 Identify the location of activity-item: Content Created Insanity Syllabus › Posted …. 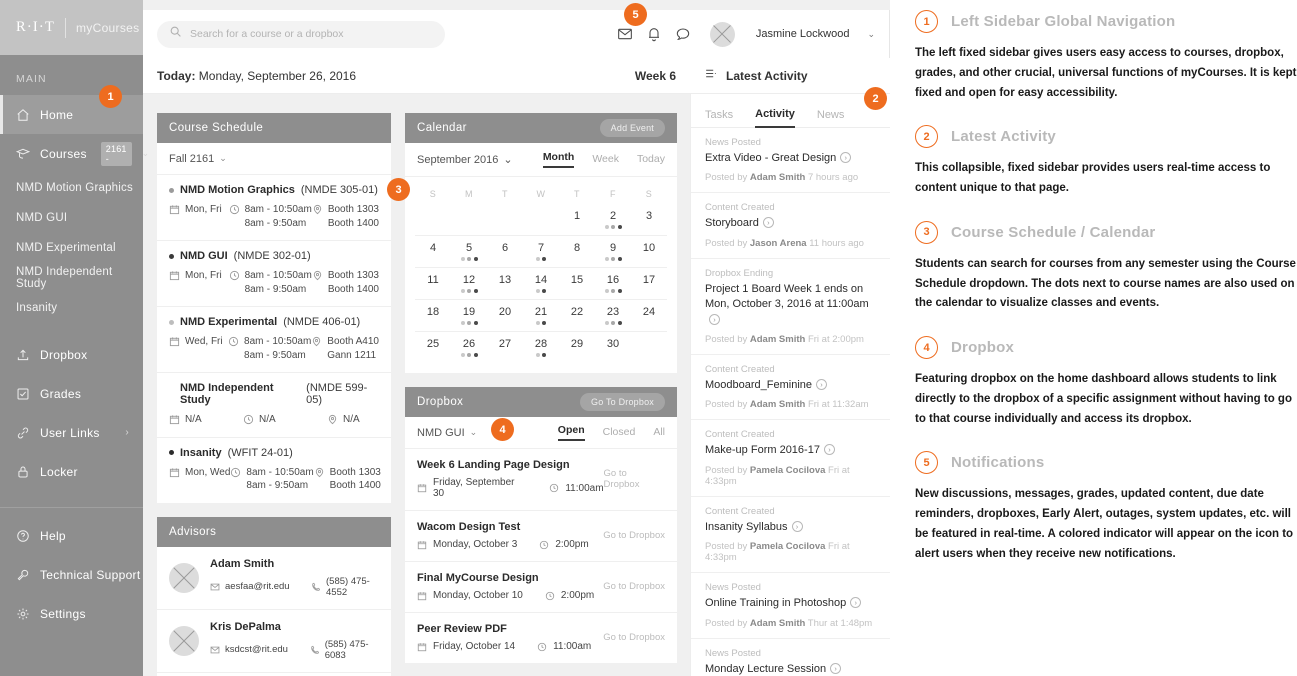
(790, 535).